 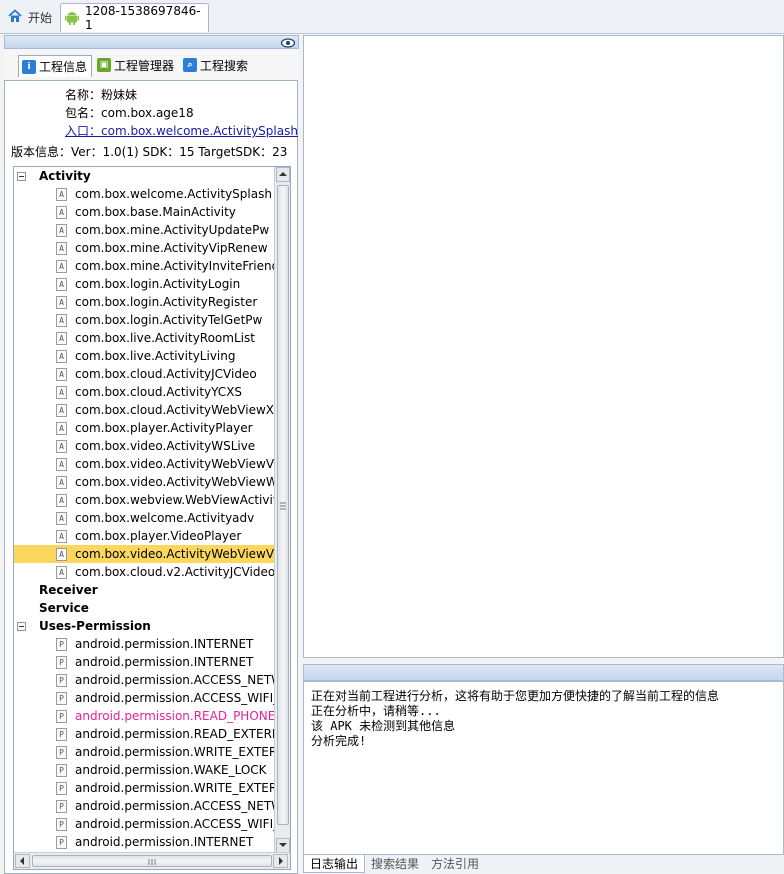 I want to click on activity-item: Acom.box.mine.ActivityUpdatePw, so click(x=144, y=230).